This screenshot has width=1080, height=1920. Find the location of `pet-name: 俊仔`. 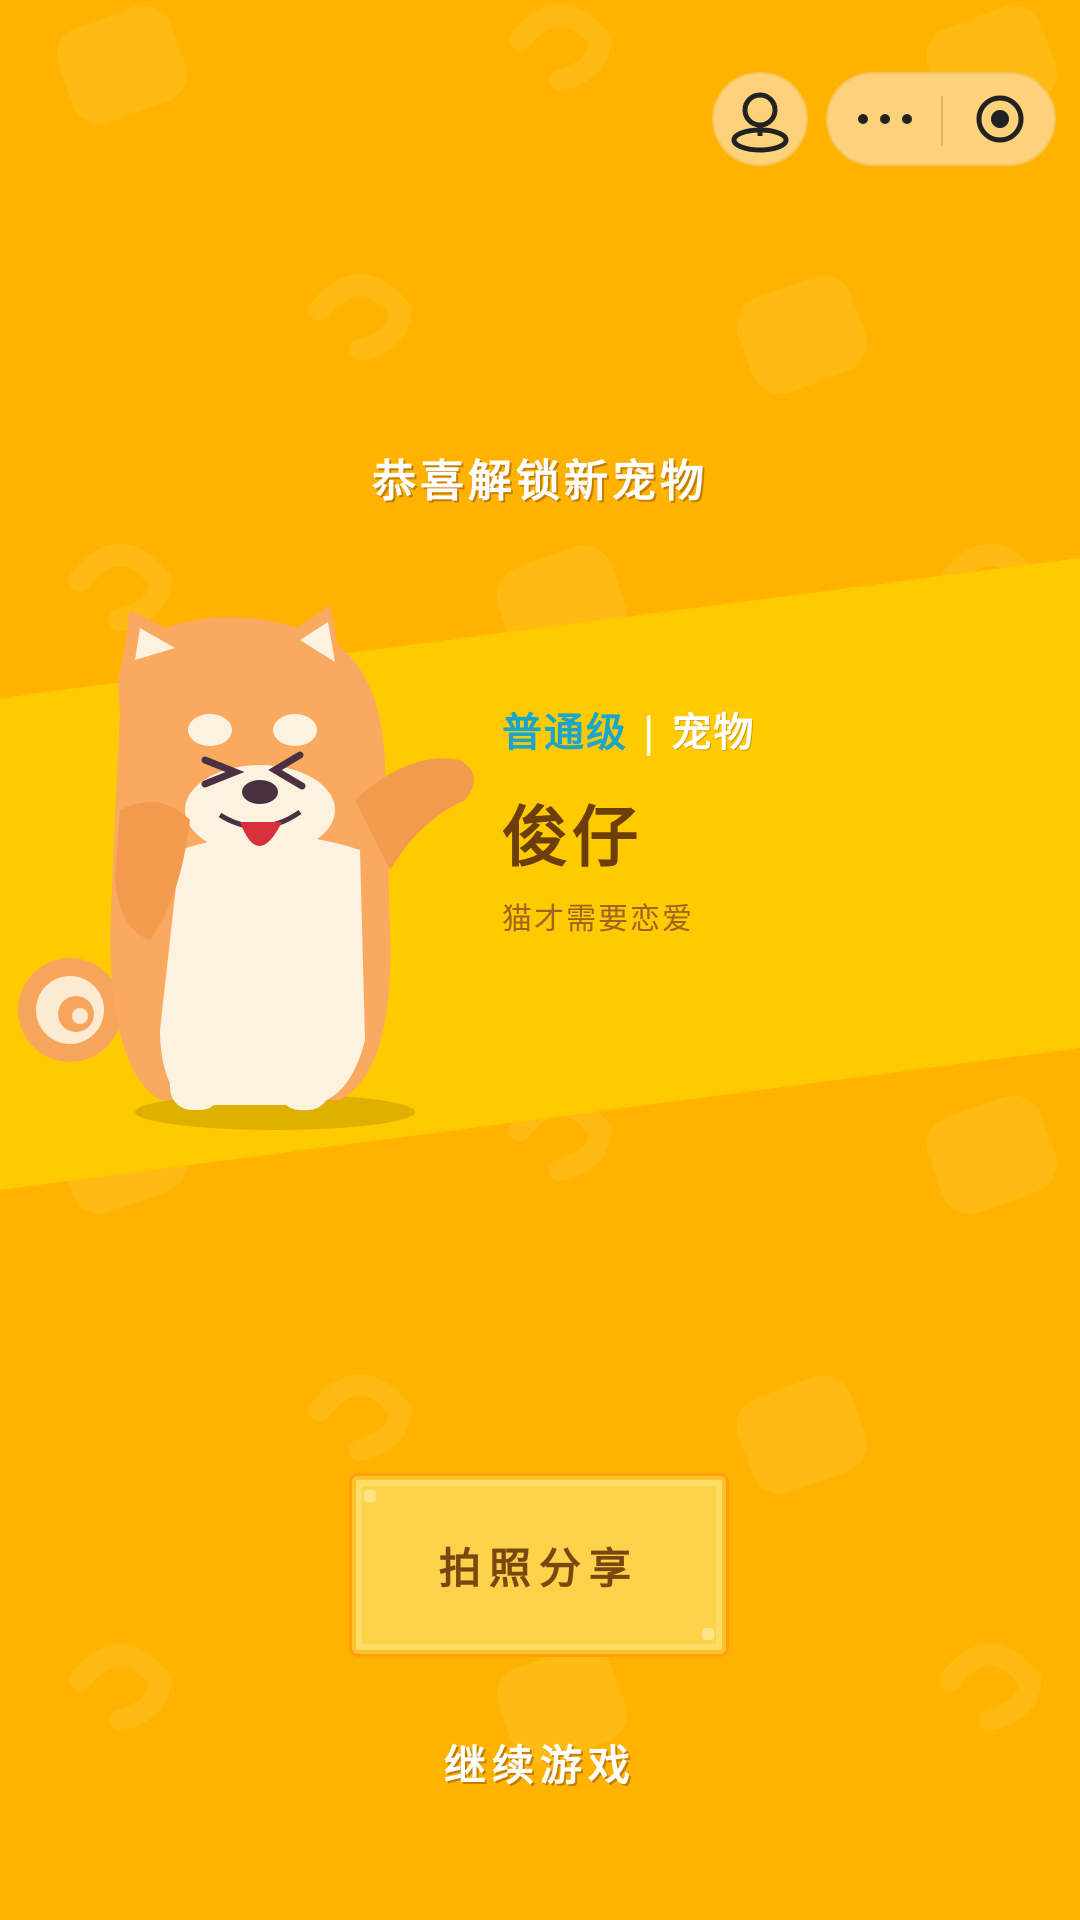

pet-name: 俊仔 is located at coordinates (572, 837).